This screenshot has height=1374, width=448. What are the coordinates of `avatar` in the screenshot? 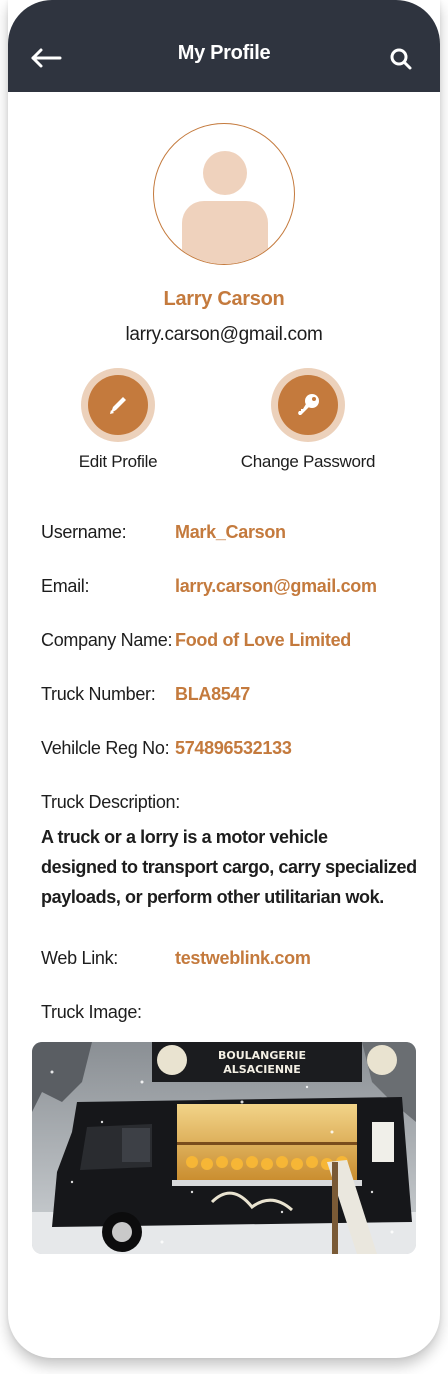 It's located at (224, 194).